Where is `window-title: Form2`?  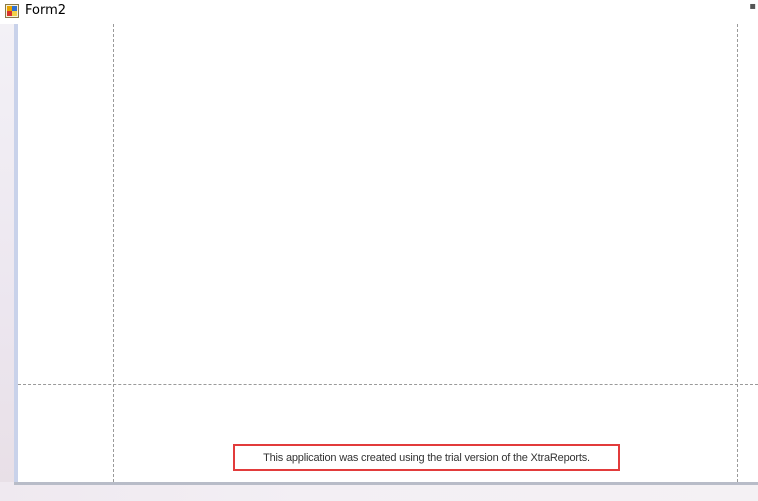
window-title: Form2 is located at coordinates (46, 10).